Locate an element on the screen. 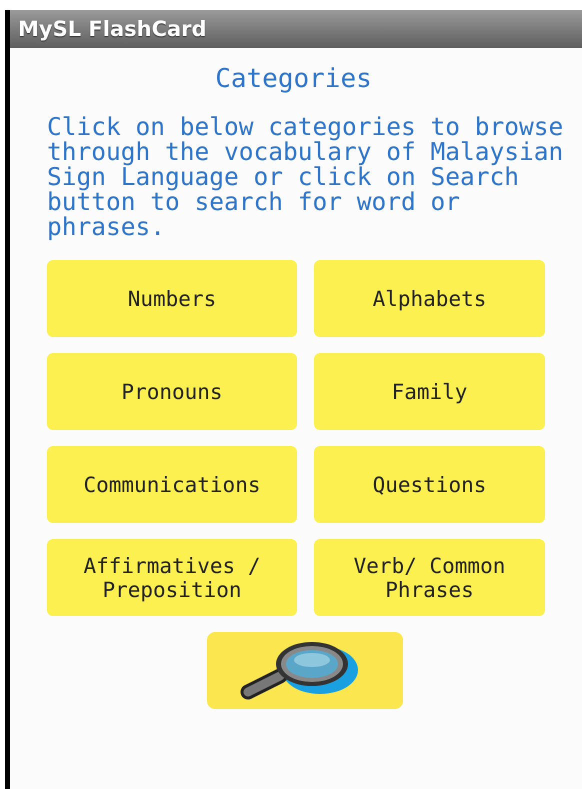 Image resolution: width=582 pixels, height=789 pixels. window-title: MySL FlashCard is located at coordinates (112, 29).